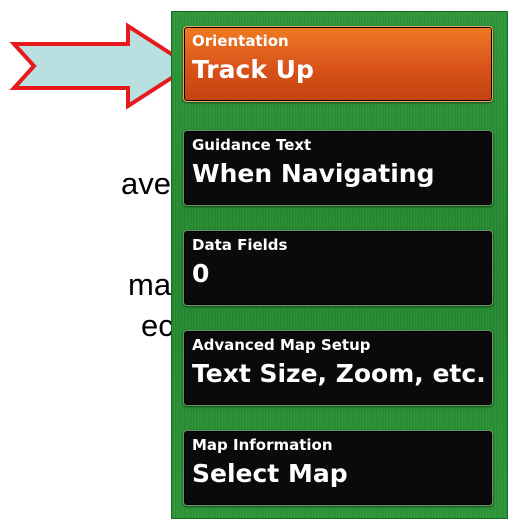 This screenshot has width=508, height=519. Describe the element at coordinates (339, 373) in the screenshot. I see `menu-item-value: Text Size, Zoom, etc.` at that location.